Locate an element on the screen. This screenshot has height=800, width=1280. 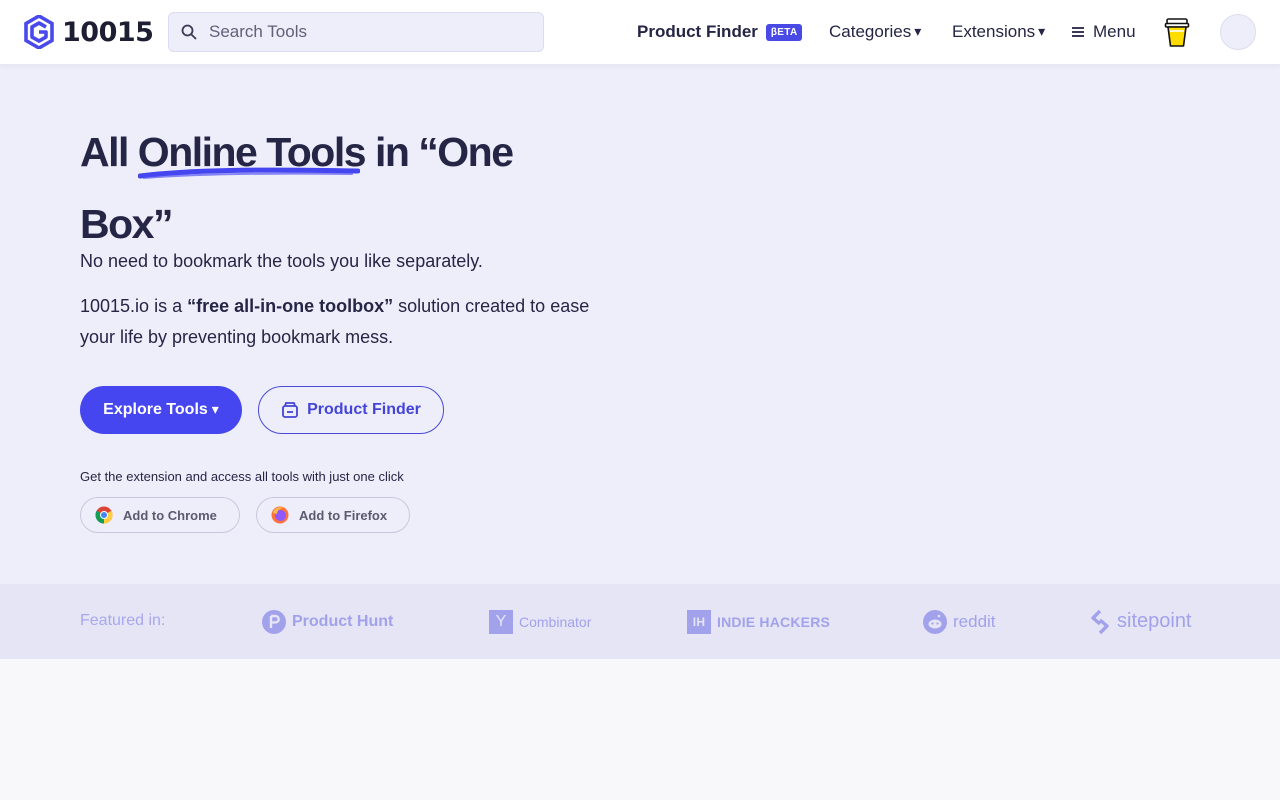
reddit-logo: reddit is located at coordinates (959, 621).